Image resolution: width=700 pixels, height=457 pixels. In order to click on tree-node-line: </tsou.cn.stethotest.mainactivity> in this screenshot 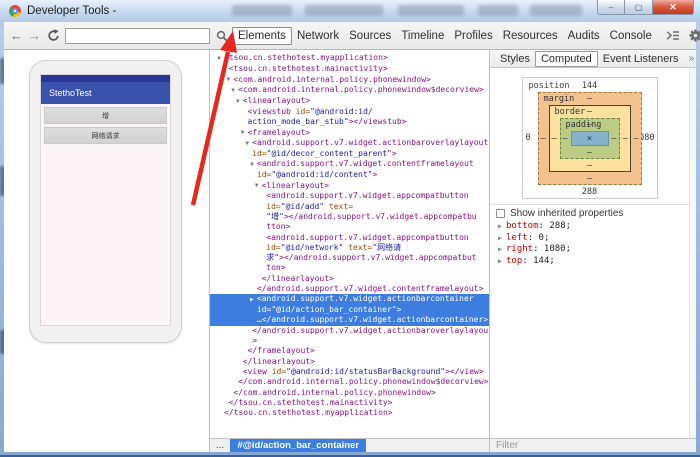, I will do `click(349, 403)`.